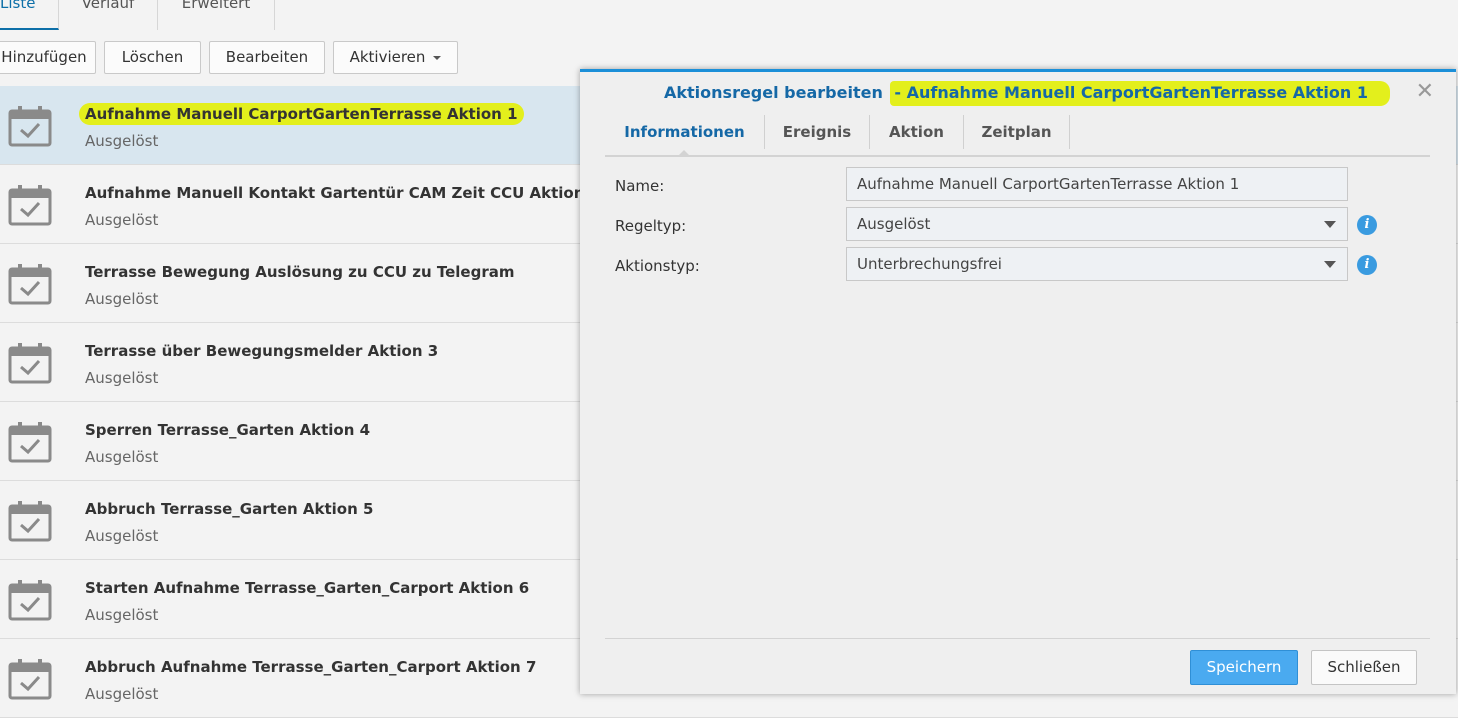  I want to click on tab-liste: Liste, so click(29, 15).